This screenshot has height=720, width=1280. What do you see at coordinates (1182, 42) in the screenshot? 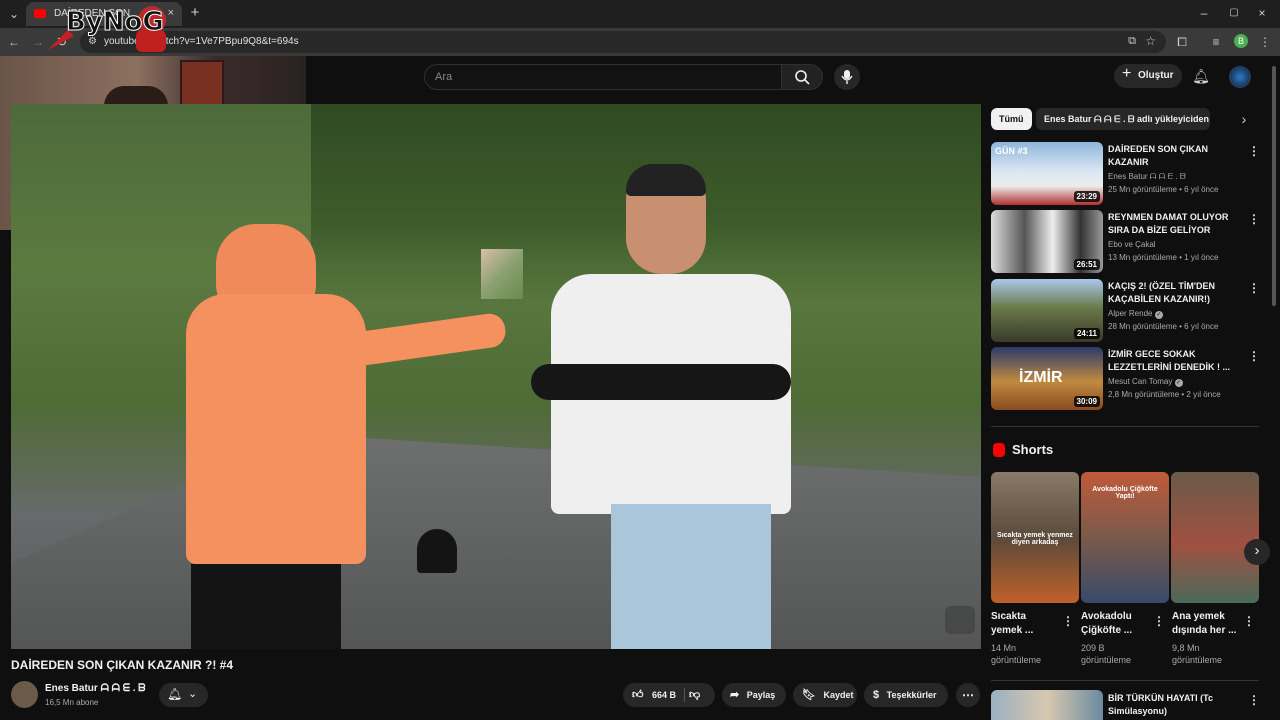
I see `extensions-icon: ⧠` at bounding box center [1182, 42].